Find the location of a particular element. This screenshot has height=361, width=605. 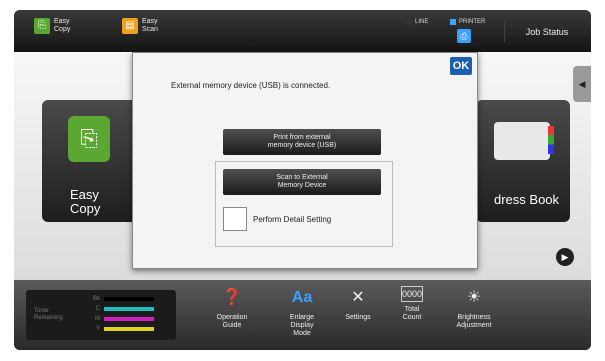

total-count-button: 0000 Total Count is located at coordinates (412, 304).